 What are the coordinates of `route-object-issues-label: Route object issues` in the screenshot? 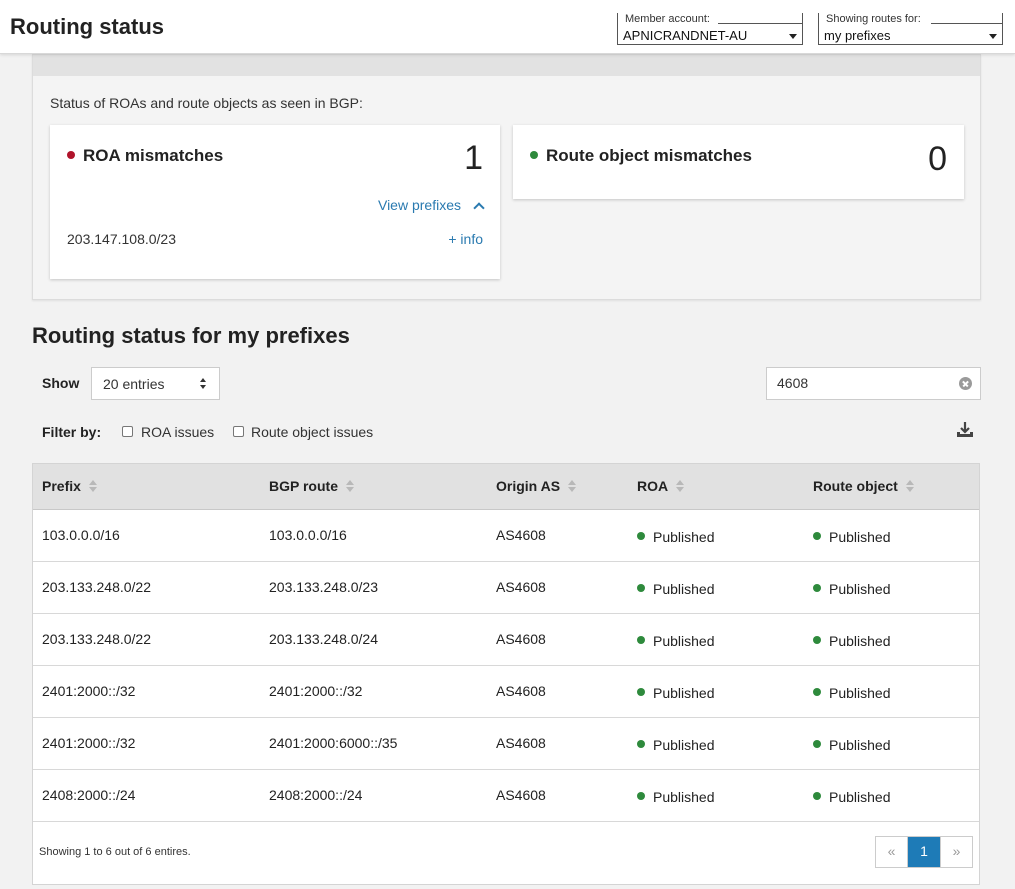 It's located at (312, 432).